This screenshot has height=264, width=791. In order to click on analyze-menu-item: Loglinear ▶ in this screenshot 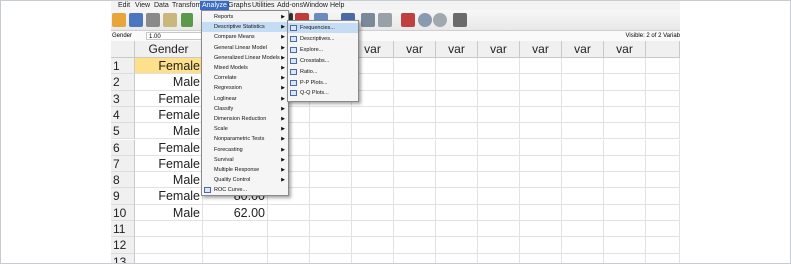, I will do `click(245, 99)`.